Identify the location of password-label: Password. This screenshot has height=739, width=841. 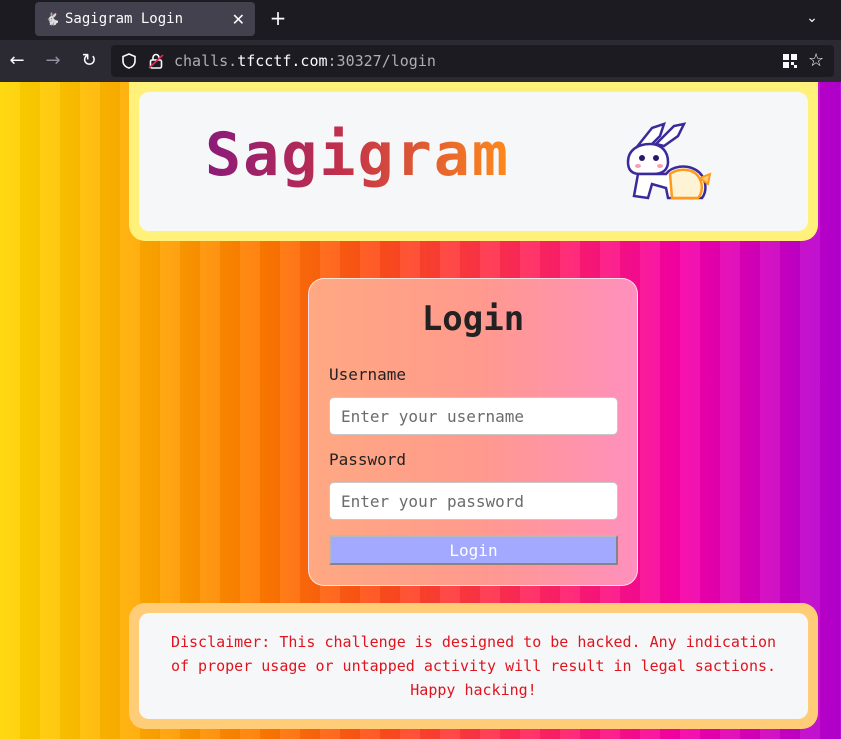
(368, 459).